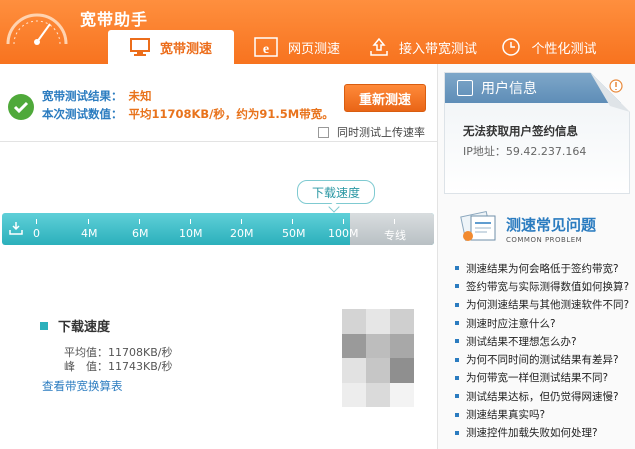 The image size is (635, 449). What do you see at coordinates (313, 49) in the screenshot?
I see `tab-label: 网页测速` at bounding box center [313, 49].